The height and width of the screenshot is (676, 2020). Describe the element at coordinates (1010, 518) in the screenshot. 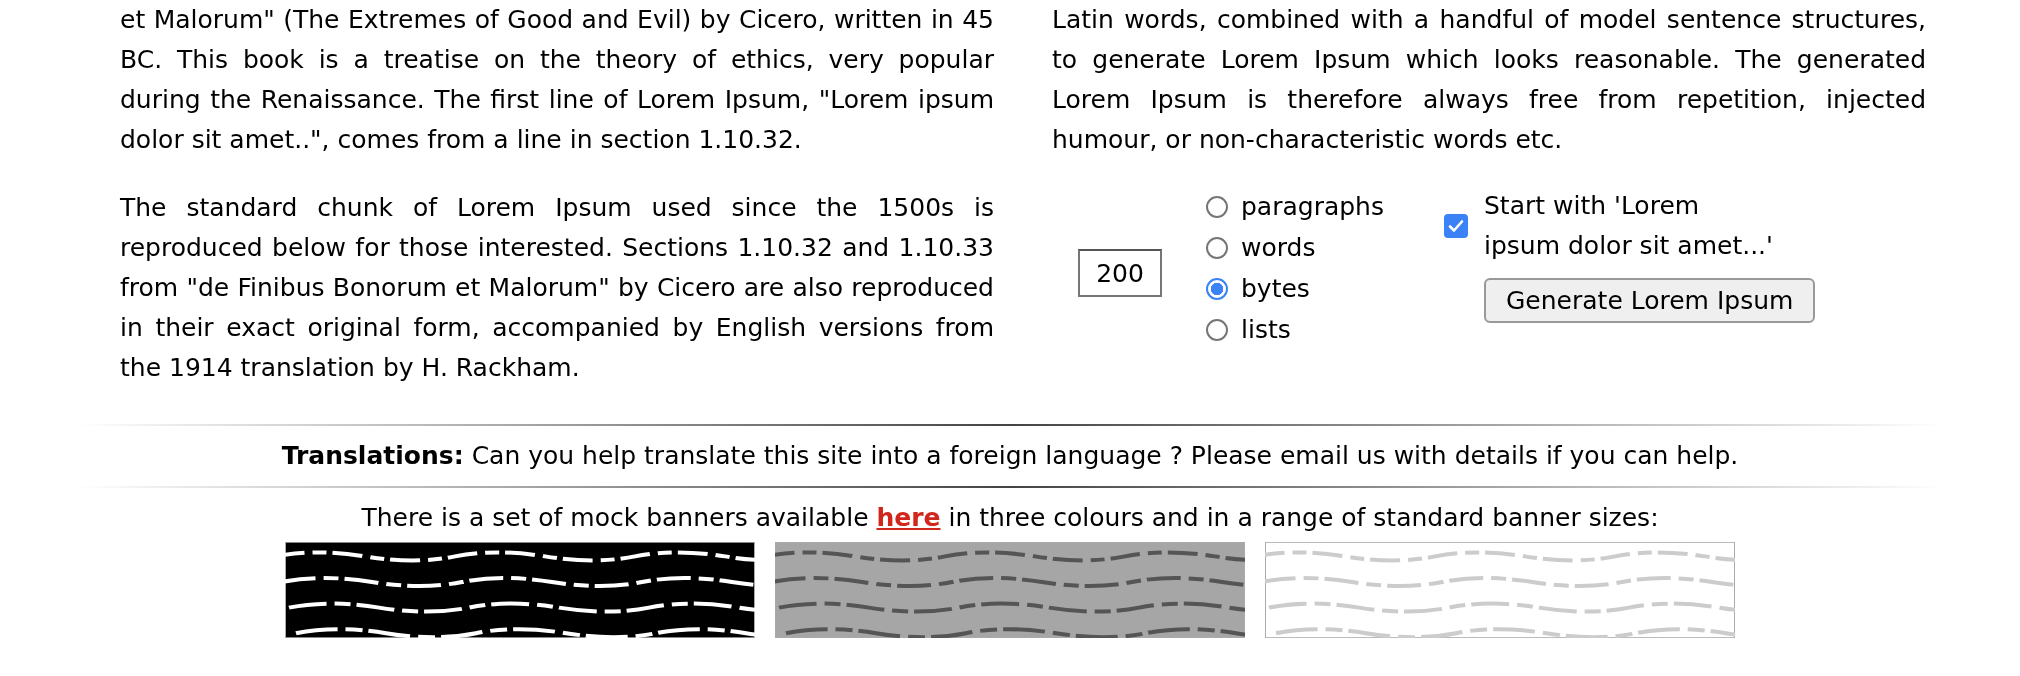

I see `banners-text: There is a set of mock banners available here in three colours and in a range of standard banner sizes:` at that location.